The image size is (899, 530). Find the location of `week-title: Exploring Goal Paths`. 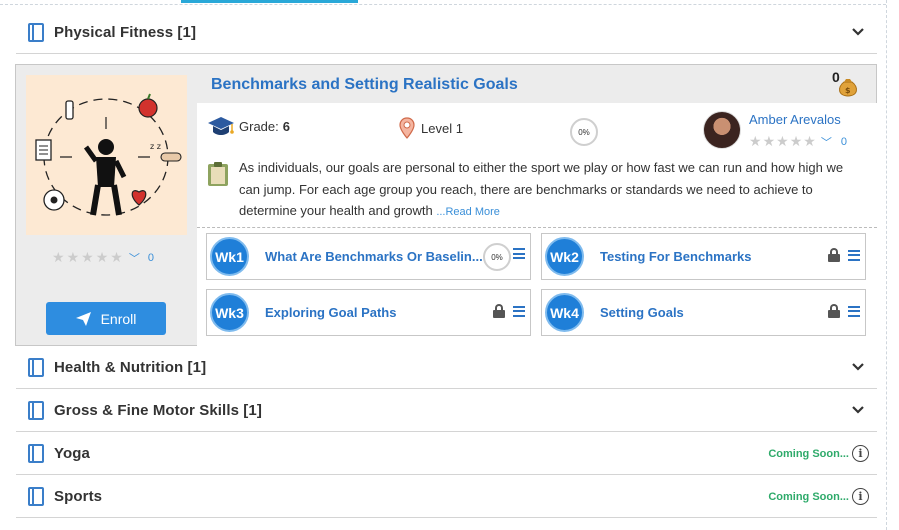

week-title: Exploring Goal Paths is located at coordinates (330, 312).